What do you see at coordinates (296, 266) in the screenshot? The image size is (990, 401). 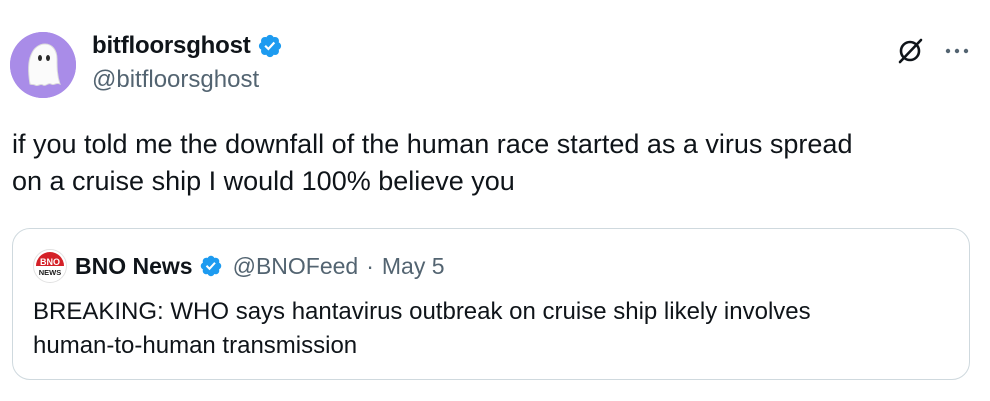 I see `quoted-handle: @BNOFeed` at bounding box center [296, 266].